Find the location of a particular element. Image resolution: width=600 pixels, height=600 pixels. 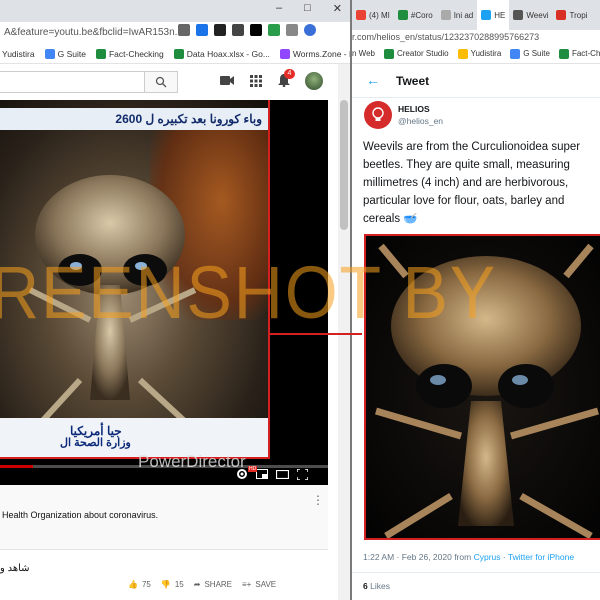

search-input is located at coordinates (72, 82).